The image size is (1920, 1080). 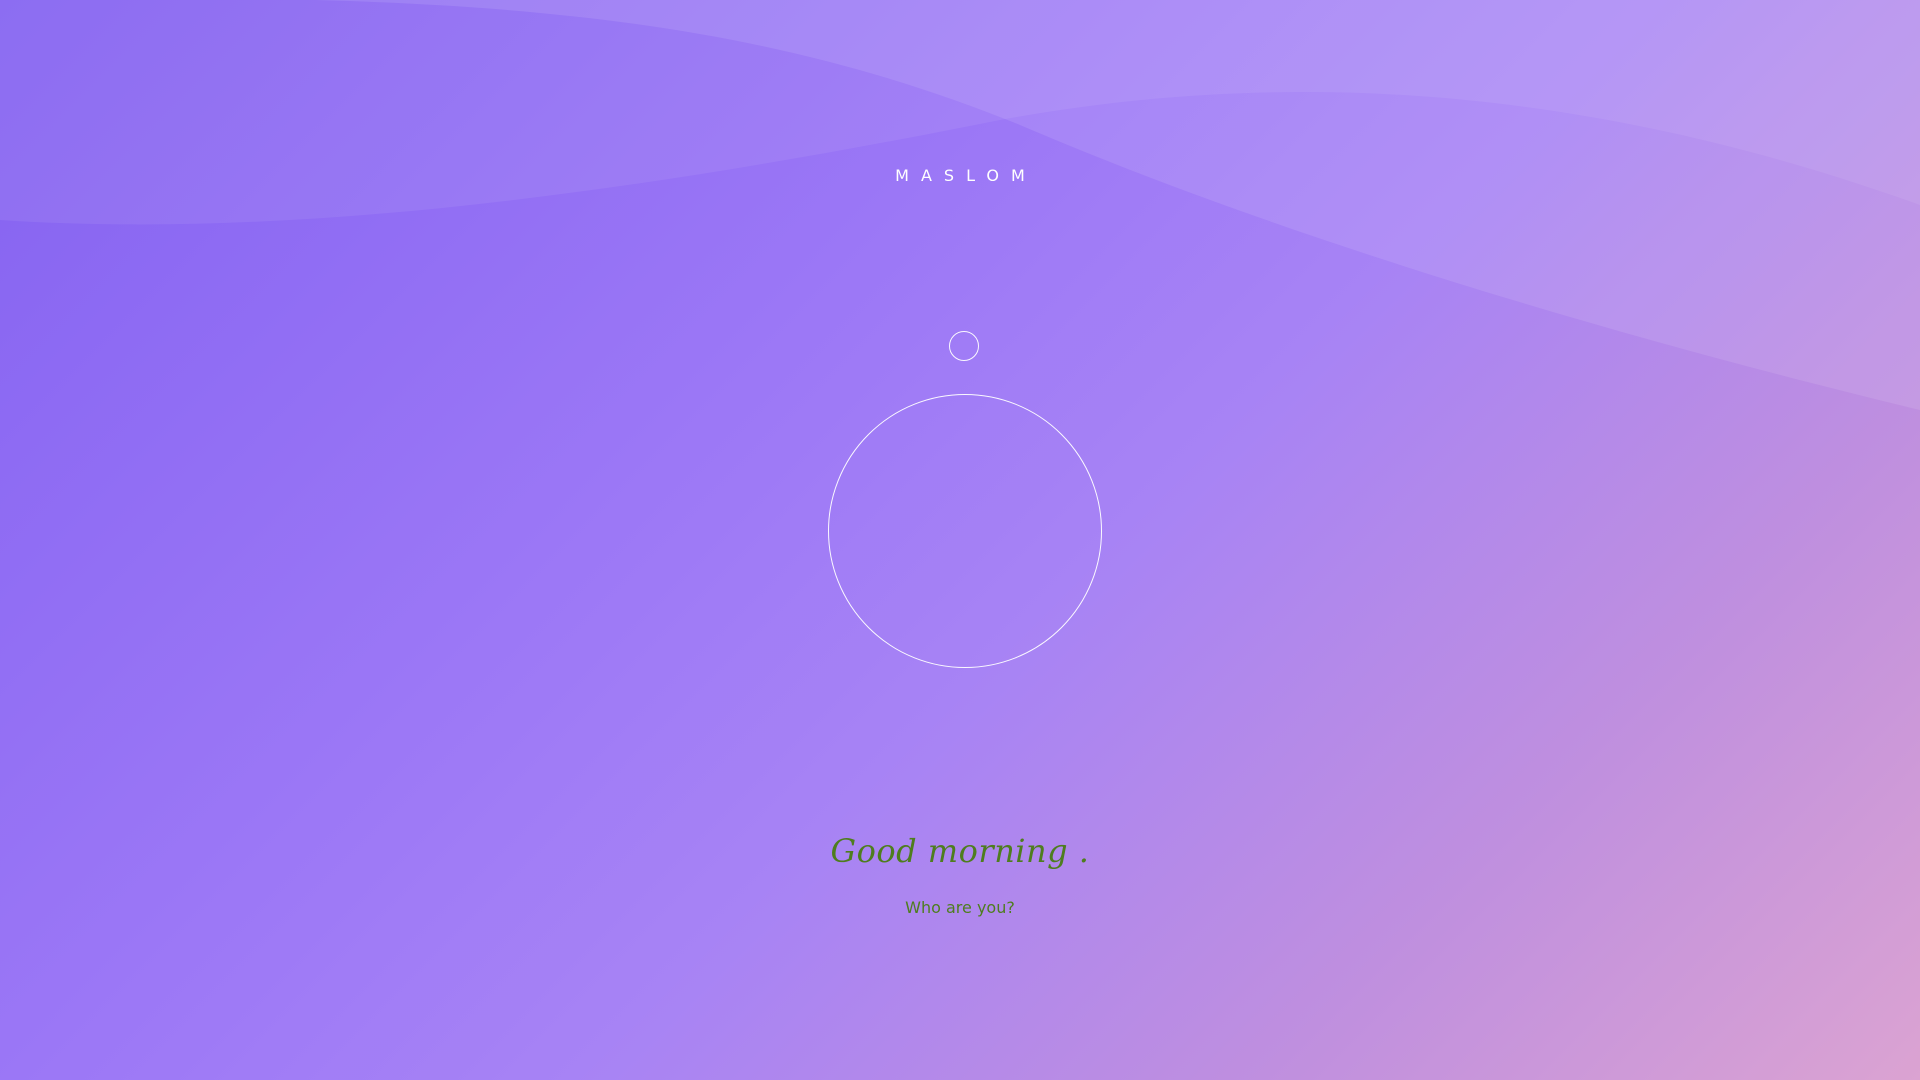 I want to click on small-orbit-dot, so click(x=964, y=346).